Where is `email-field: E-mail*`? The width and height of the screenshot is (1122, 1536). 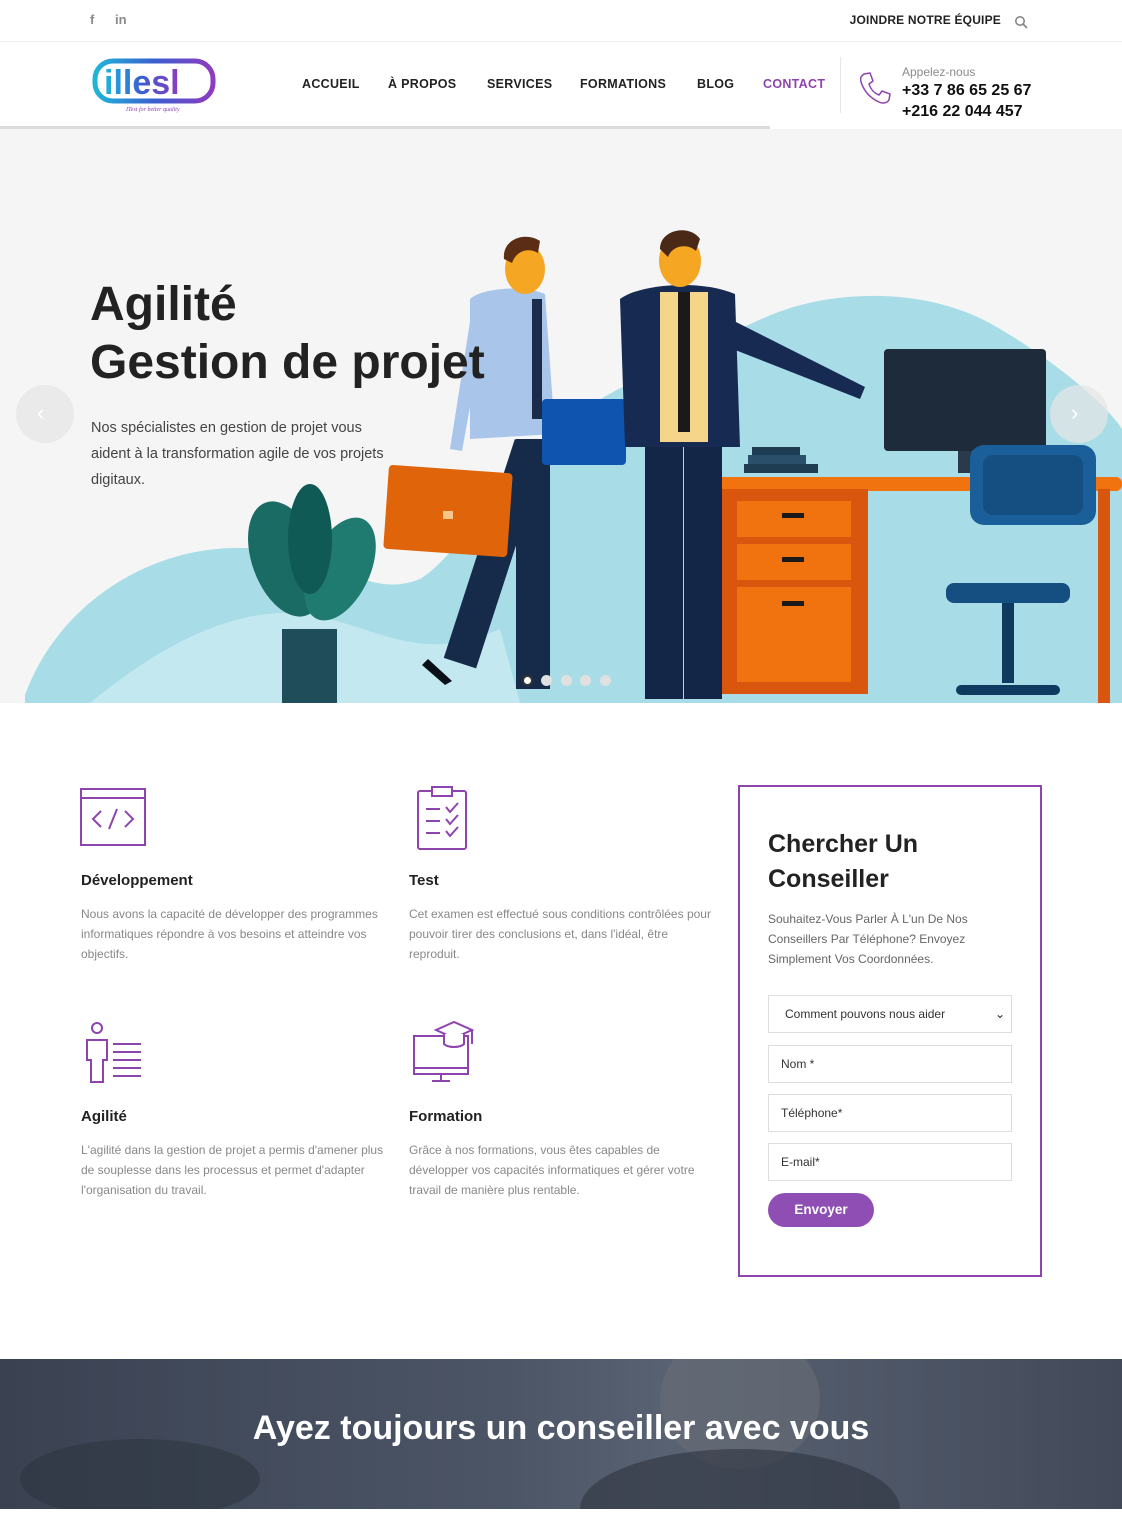 email-field: E-mail* is located at coordinates (890, 1162).